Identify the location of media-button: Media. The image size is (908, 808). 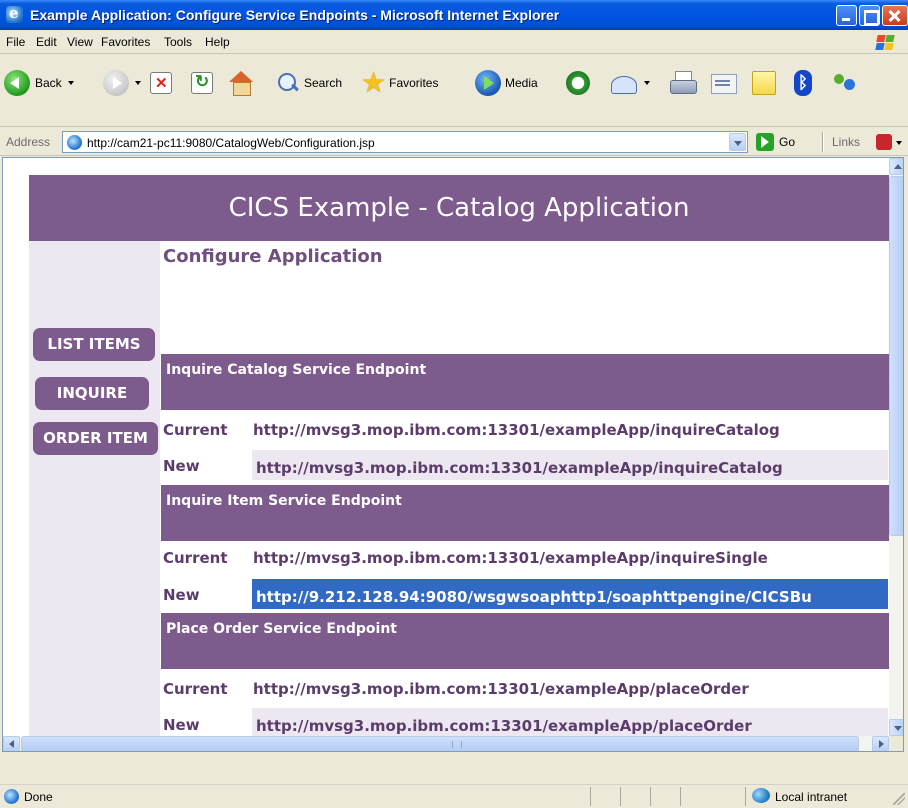
(506, 83).